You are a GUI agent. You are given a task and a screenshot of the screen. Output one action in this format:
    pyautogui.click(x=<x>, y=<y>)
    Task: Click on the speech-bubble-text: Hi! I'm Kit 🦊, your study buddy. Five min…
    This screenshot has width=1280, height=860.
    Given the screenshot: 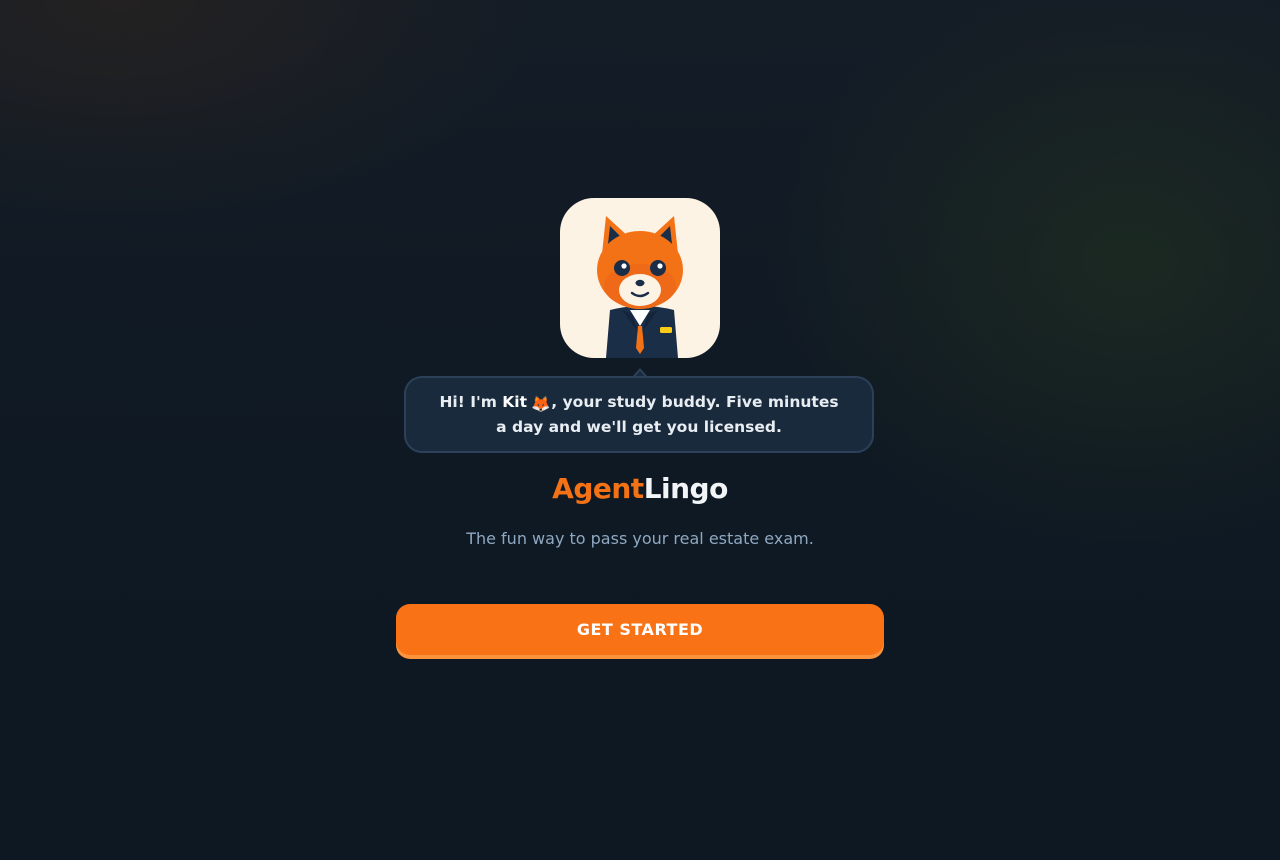 What is the action you would take?
    pyautogui.click(x=639, y=415)
    